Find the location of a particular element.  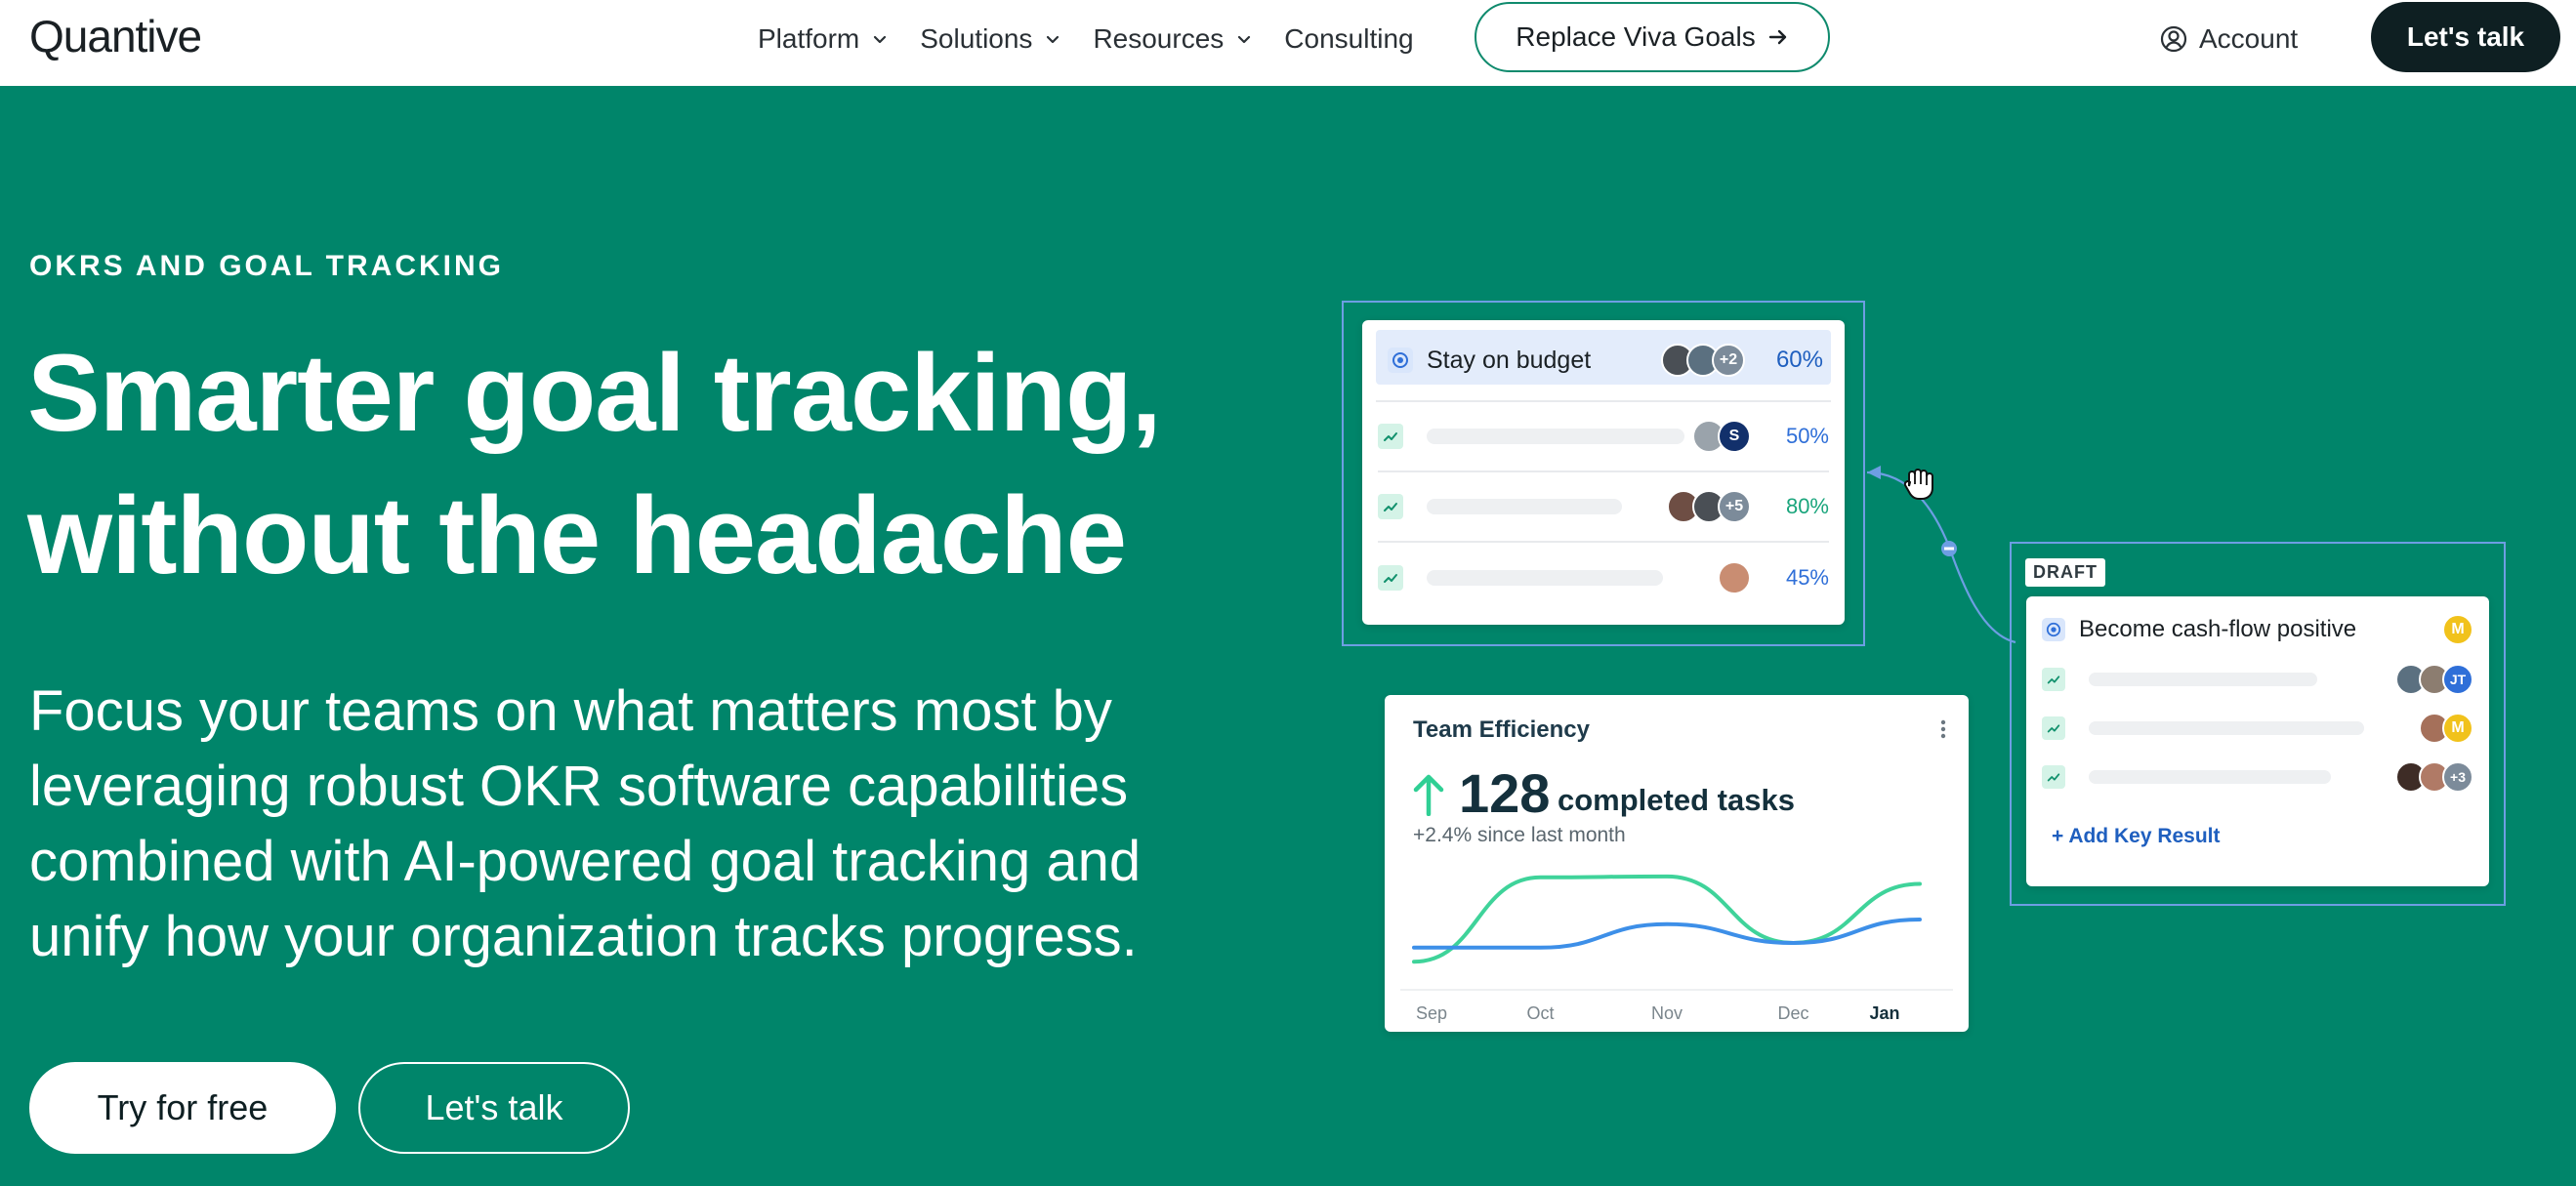

key-result-progress: 45% is located at coordinates (1807, 577).